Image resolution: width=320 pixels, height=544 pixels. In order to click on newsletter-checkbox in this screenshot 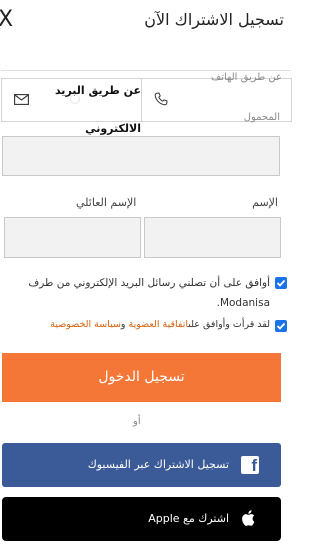, I will do `click(281, 283)`.